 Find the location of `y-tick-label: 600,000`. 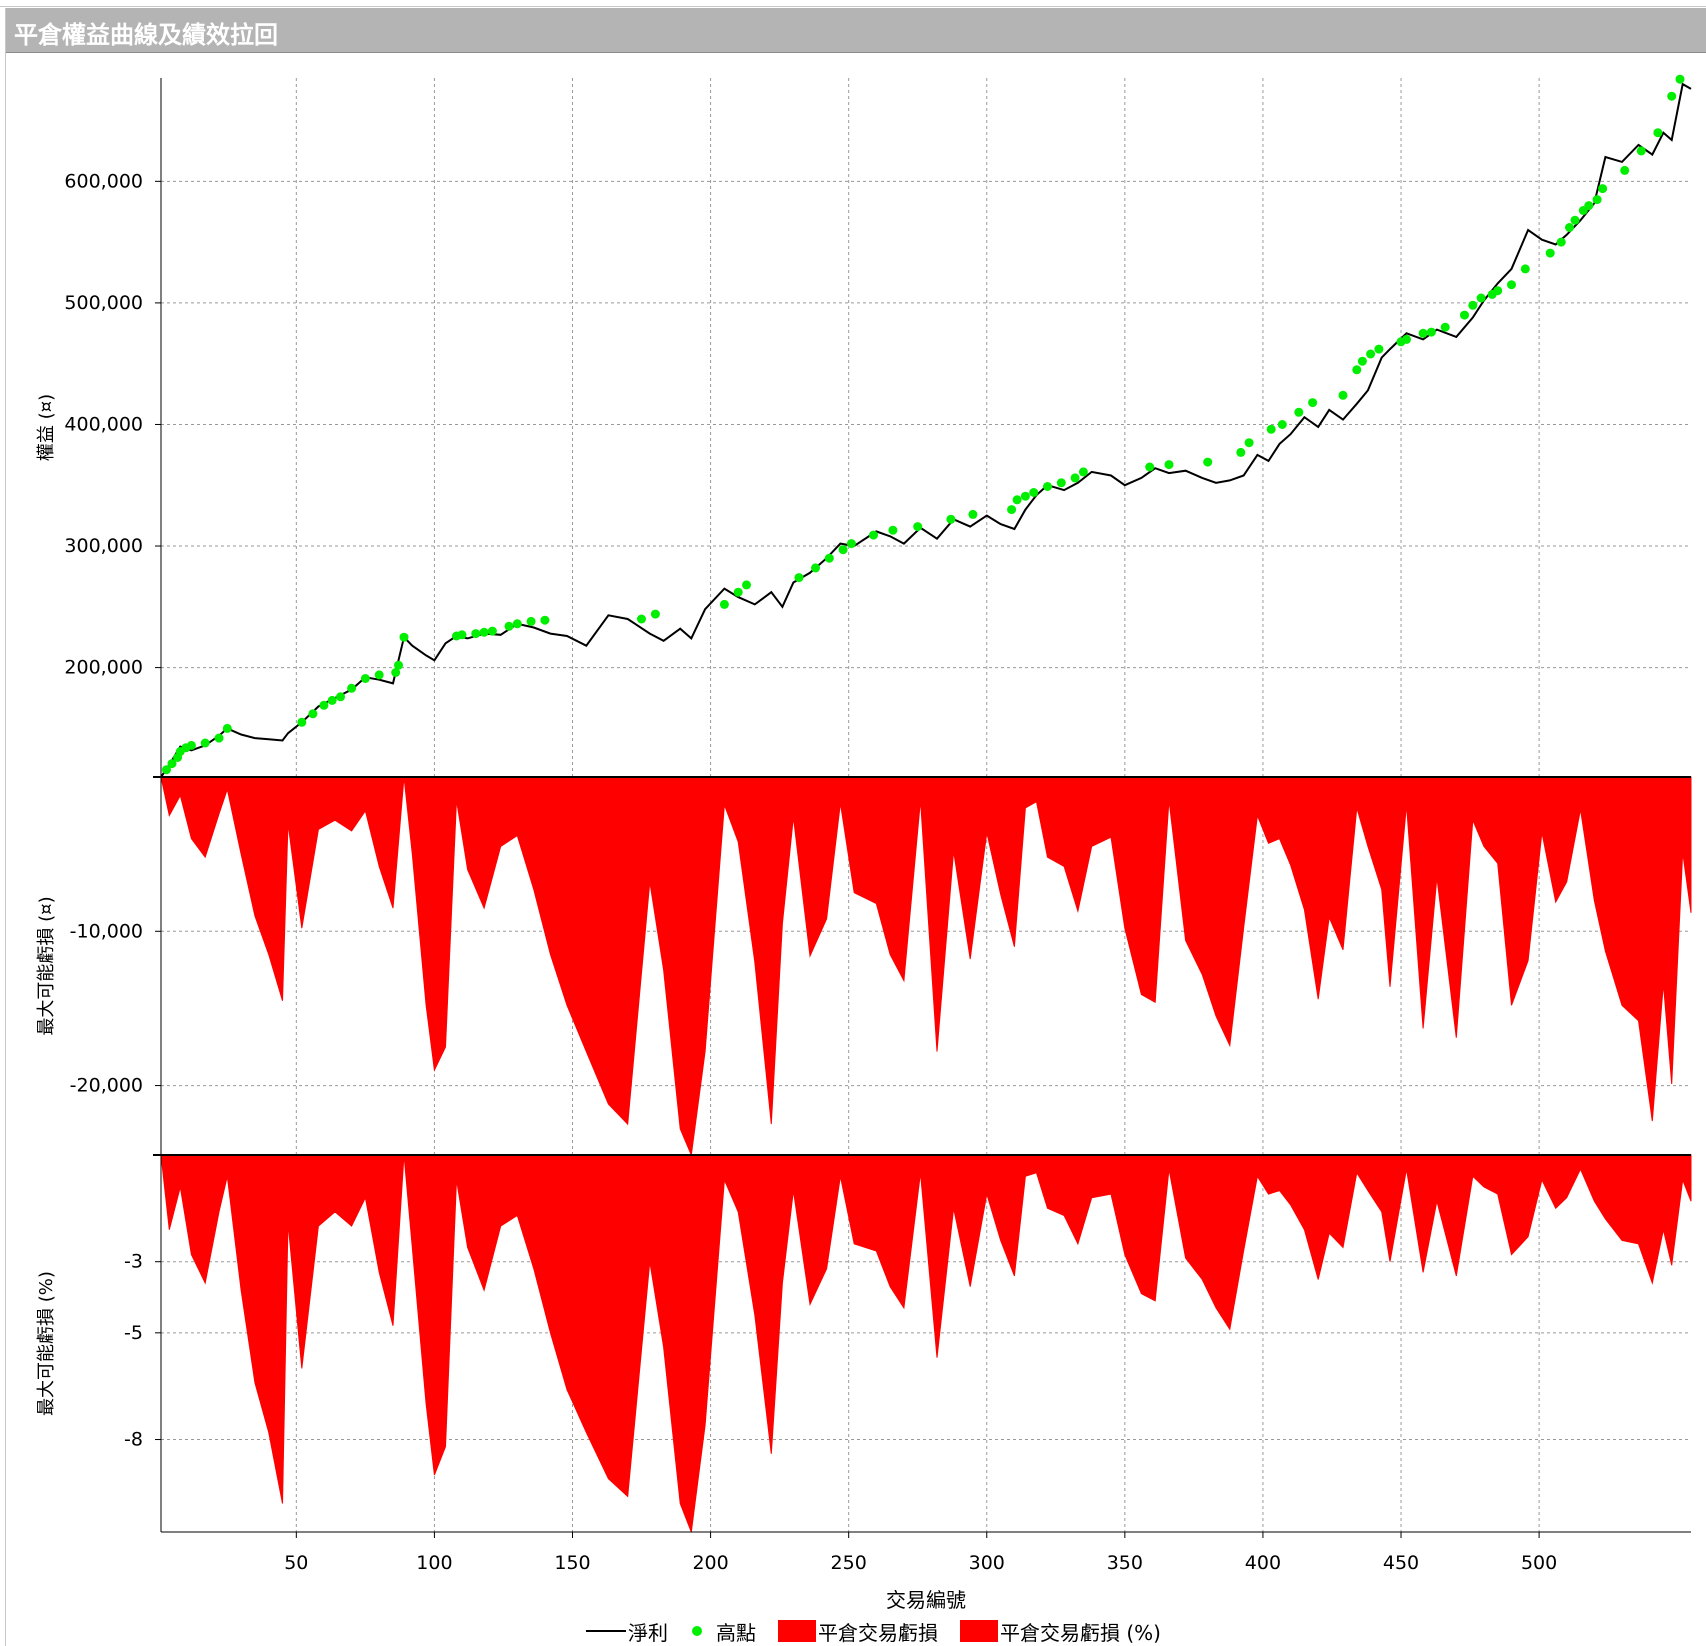

y-tick-label: 600,000 is located at coordinates (103, 181).